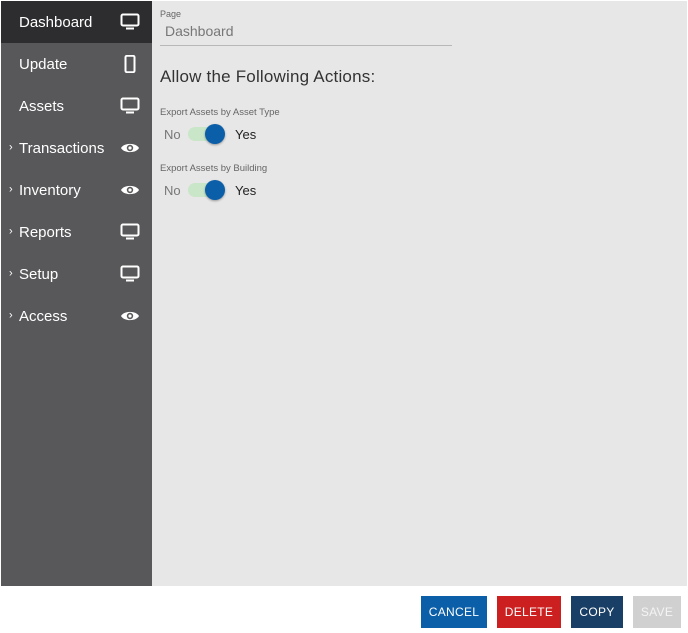  Describe the element at coordinates (45, 232) in the screenshot. I see `sidebar-item-label: Reports` at that location.